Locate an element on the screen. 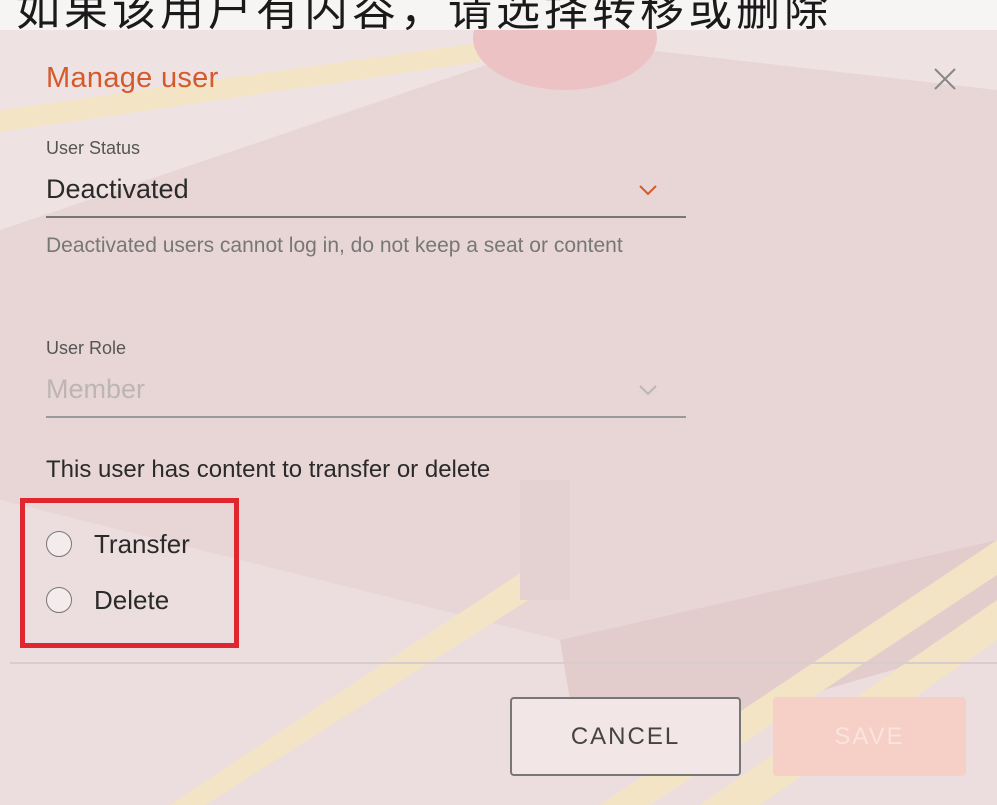 This screenshot has width=997, height=805. radio-label-delete: Delete is located at coordinates (132, 599).